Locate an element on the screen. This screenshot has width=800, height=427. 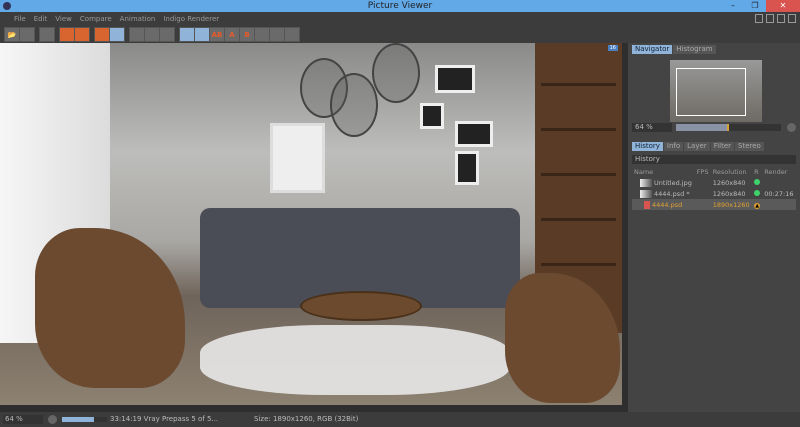
col-resolution: Resolution is located at coordinates (729, 171).